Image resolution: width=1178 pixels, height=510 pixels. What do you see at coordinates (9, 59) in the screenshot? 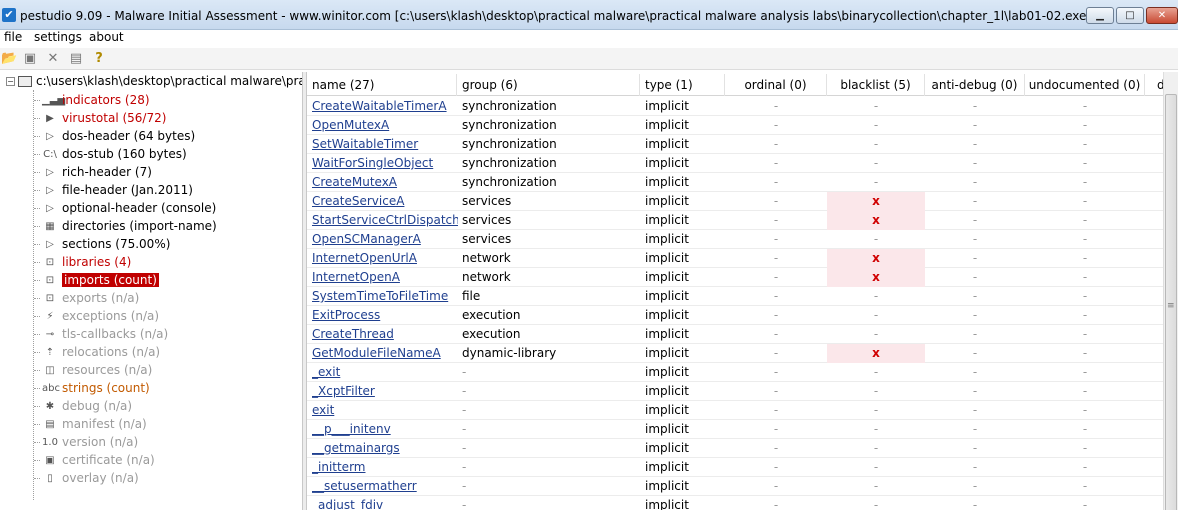
I see `open-icon: 📂` at bounding box center [9, 59].